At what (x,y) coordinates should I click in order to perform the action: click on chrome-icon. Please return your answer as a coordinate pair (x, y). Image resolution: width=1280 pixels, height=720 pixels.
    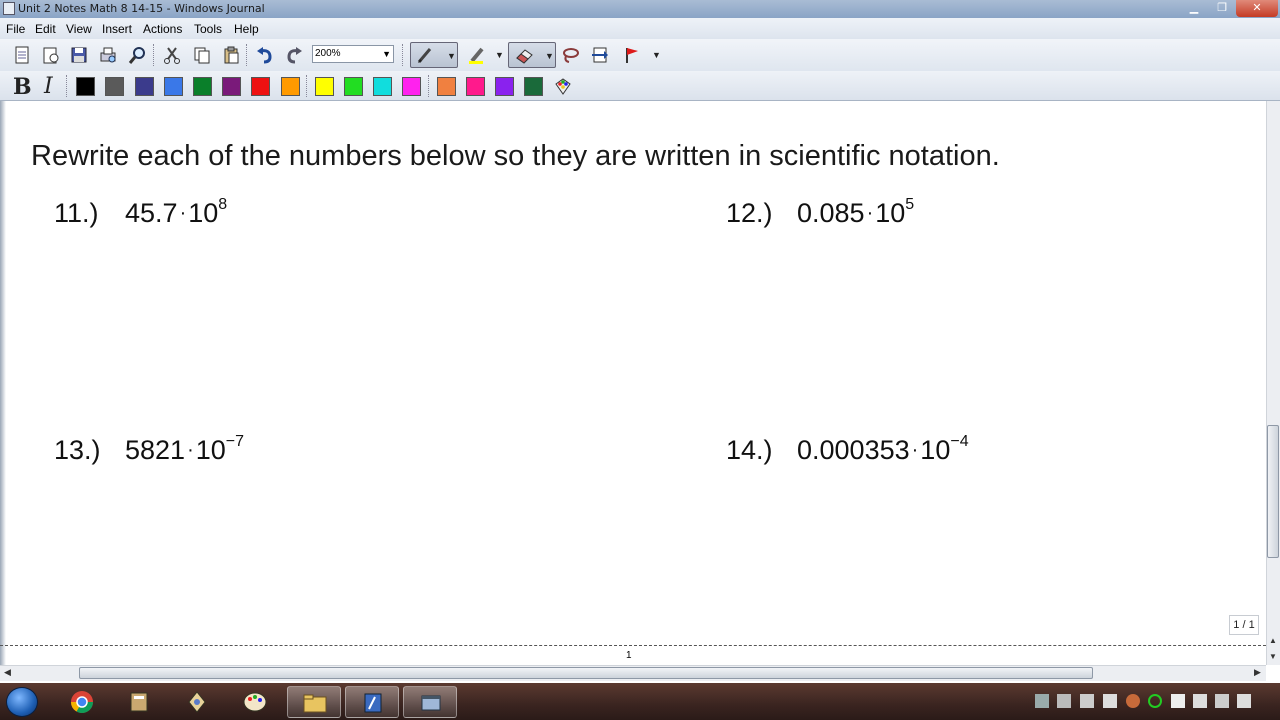
    Looking at the image, I should click on (82, 702).